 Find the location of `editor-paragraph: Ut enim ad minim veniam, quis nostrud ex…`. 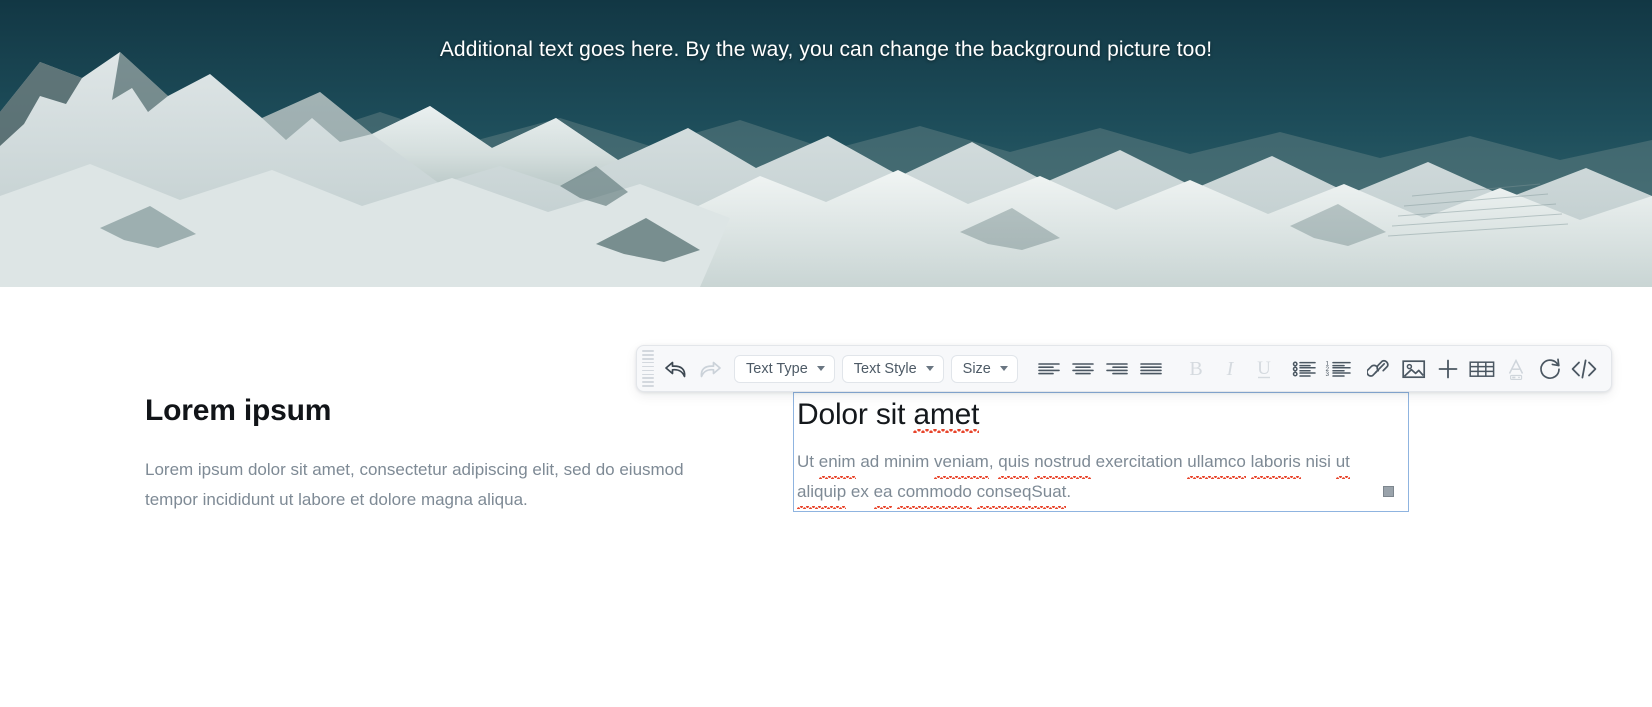

editor-paragraph: Ut enim ad minim veniam, quis nostrud ex… is located at coordinates (1096, 478).